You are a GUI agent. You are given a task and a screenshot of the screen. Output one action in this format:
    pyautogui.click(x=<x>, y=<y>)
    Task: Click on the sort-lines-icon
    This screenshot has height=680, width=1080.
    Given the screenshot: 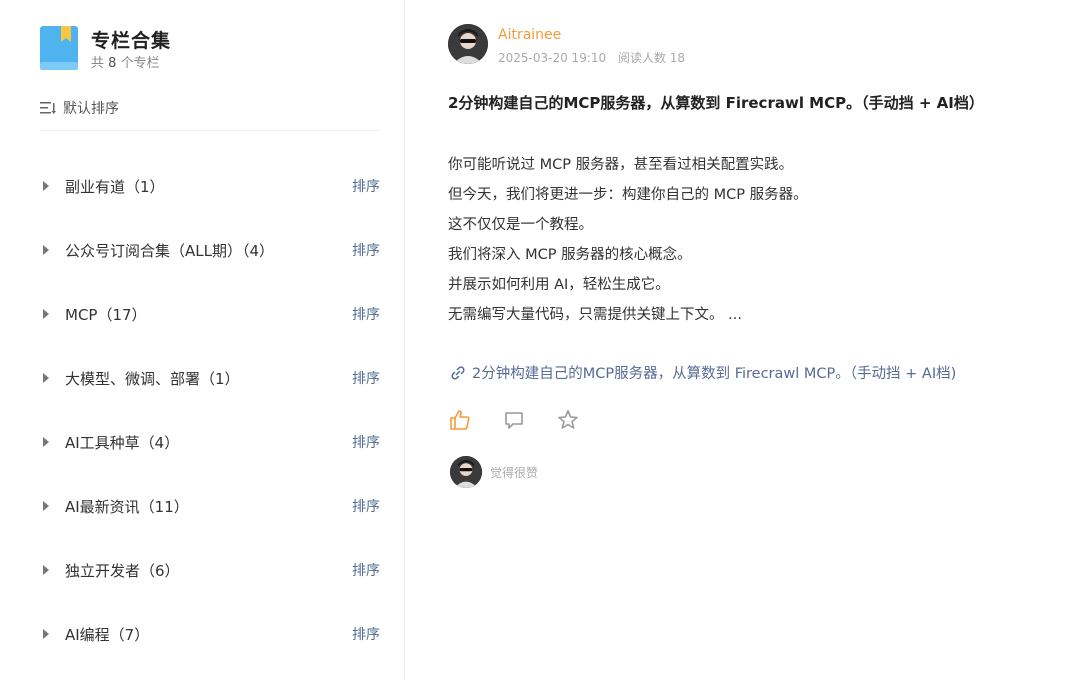 What is the action you would take?
    pyautogui.click(x=48, y=108)
    